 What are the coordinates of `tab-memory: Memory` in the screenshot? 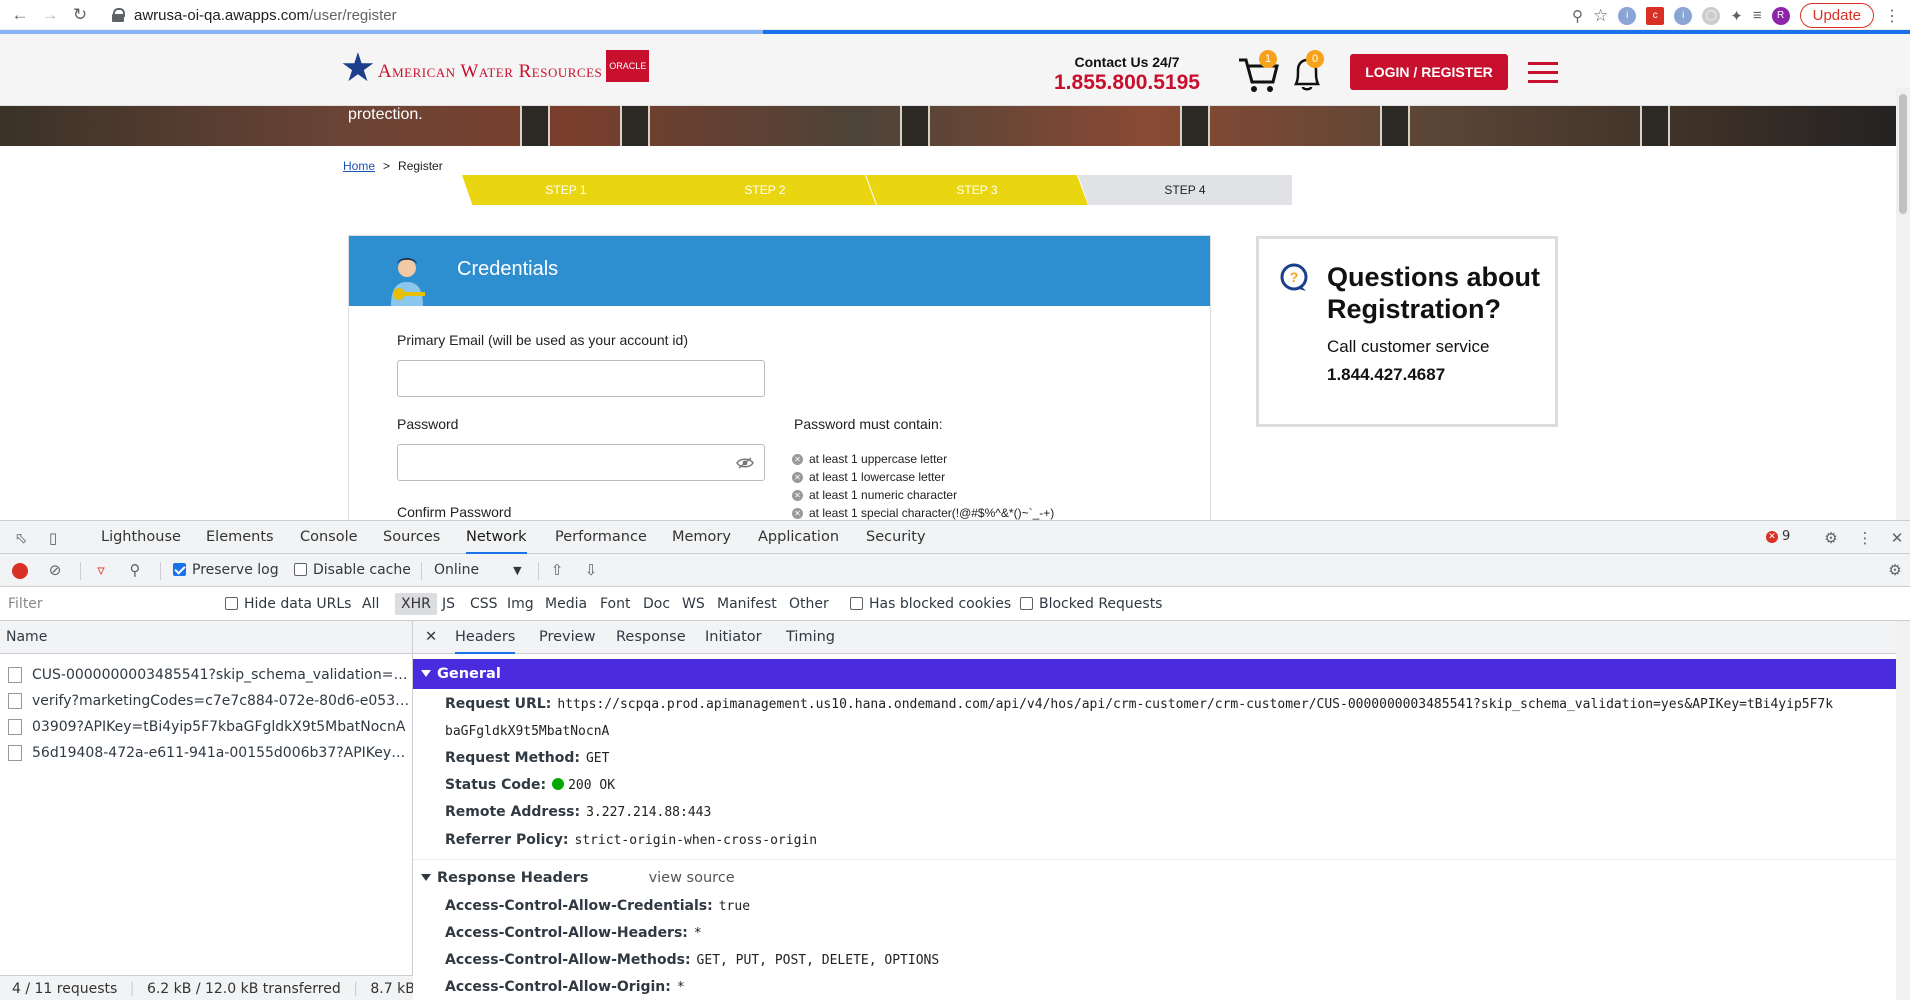 It's located at (701, 537).